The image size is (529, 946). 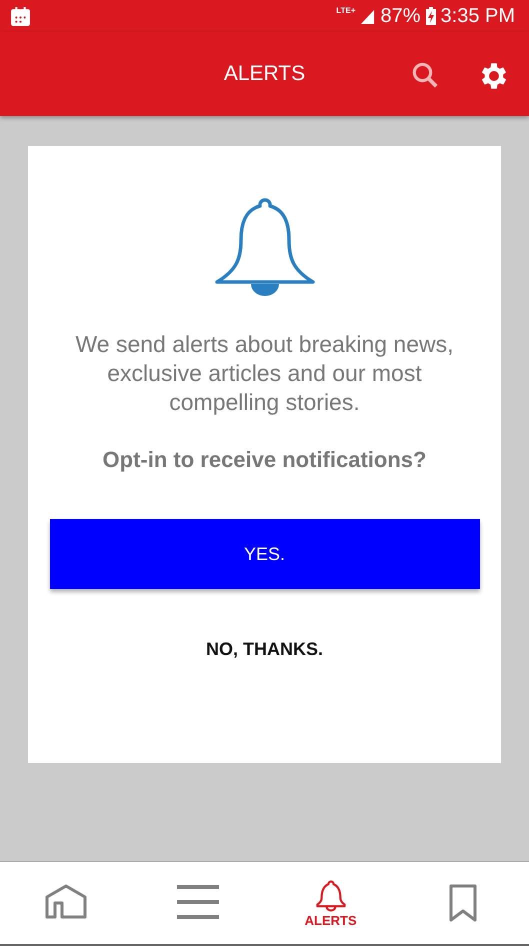 I want to click on opt-in-question: Opt-in to receive notifications?, so click(x=264, y=460).